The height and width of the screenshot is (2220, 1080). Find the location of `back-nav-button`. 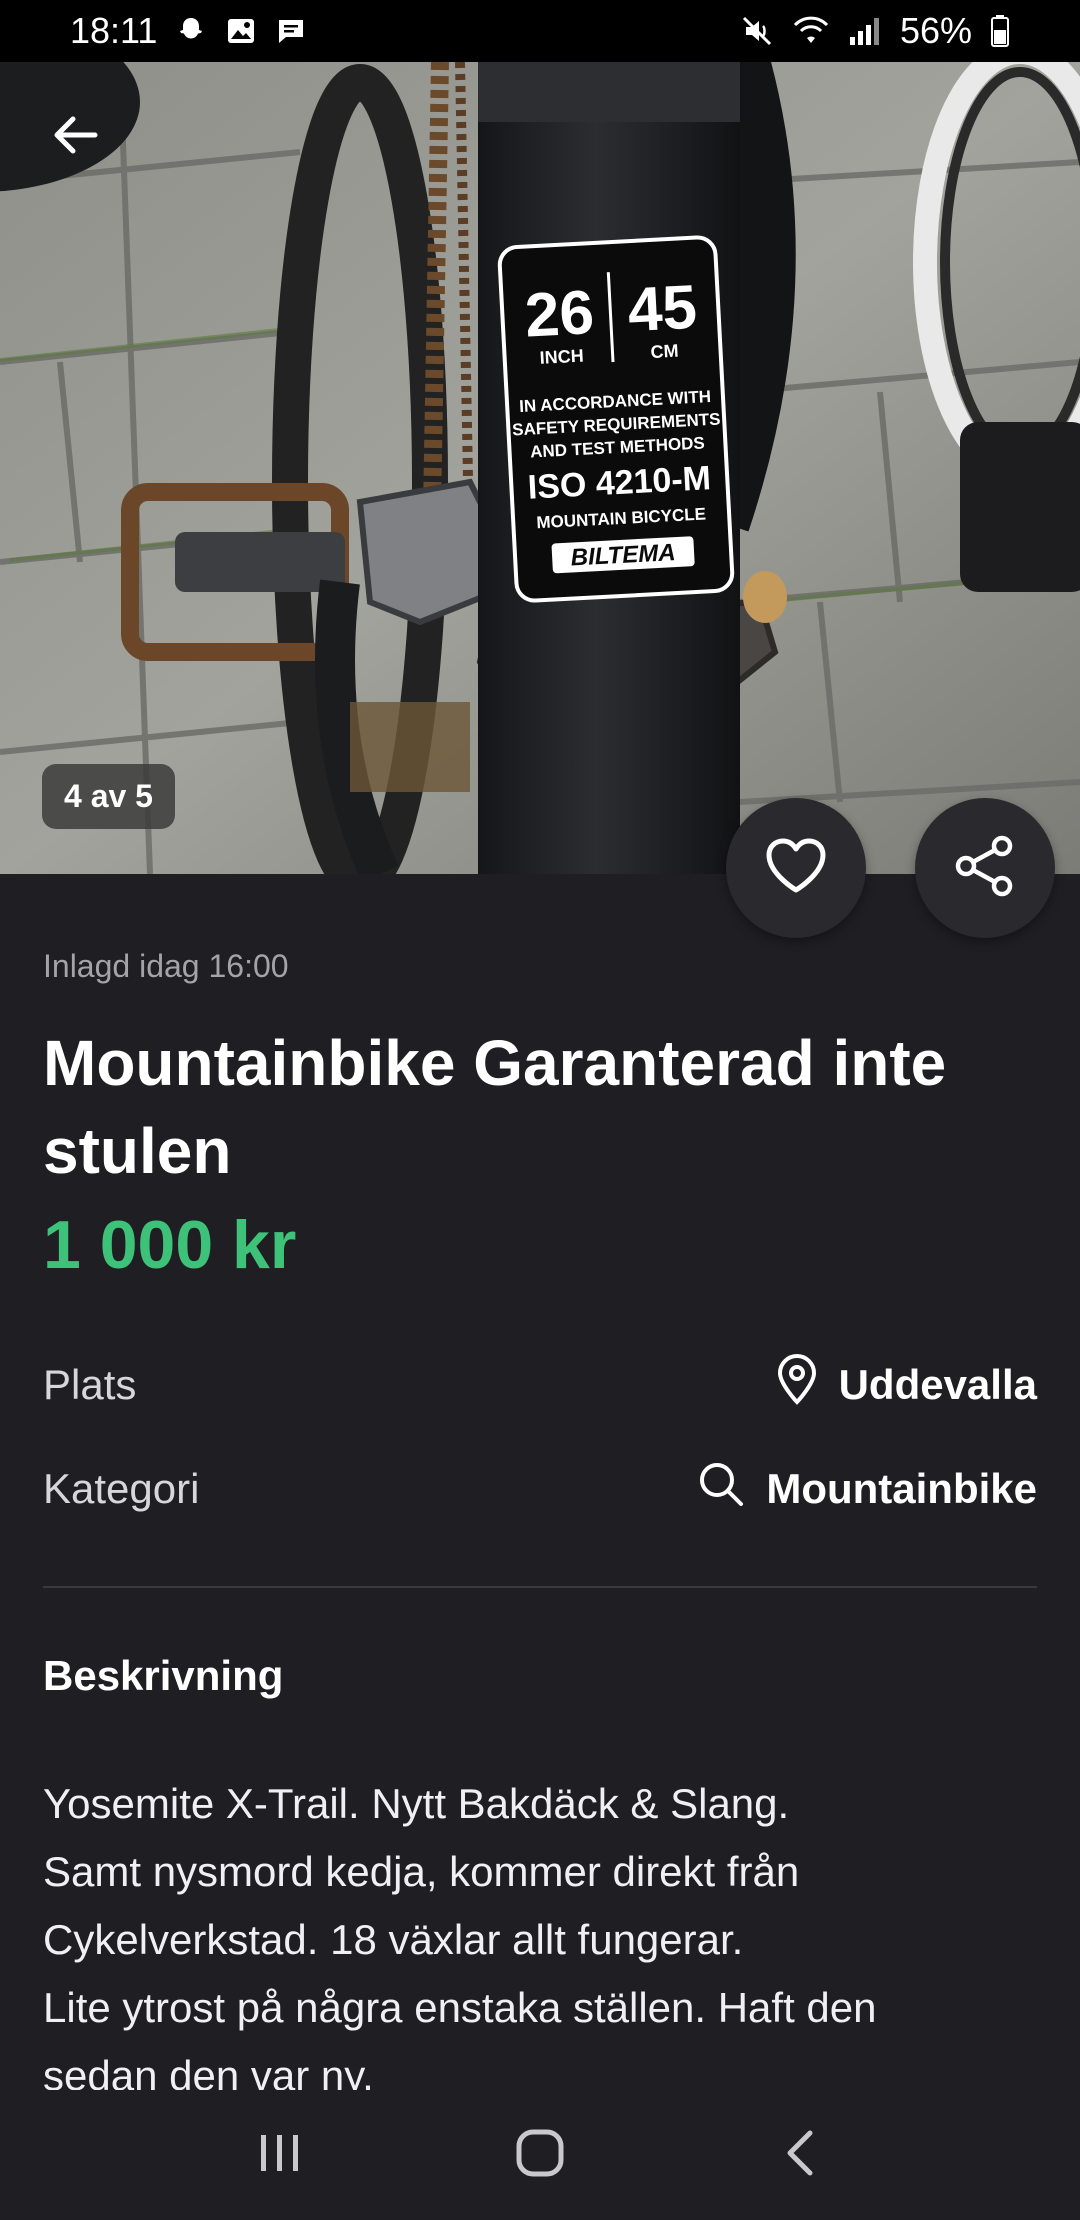

back-nav-button is located at coordinates (800, 2155).